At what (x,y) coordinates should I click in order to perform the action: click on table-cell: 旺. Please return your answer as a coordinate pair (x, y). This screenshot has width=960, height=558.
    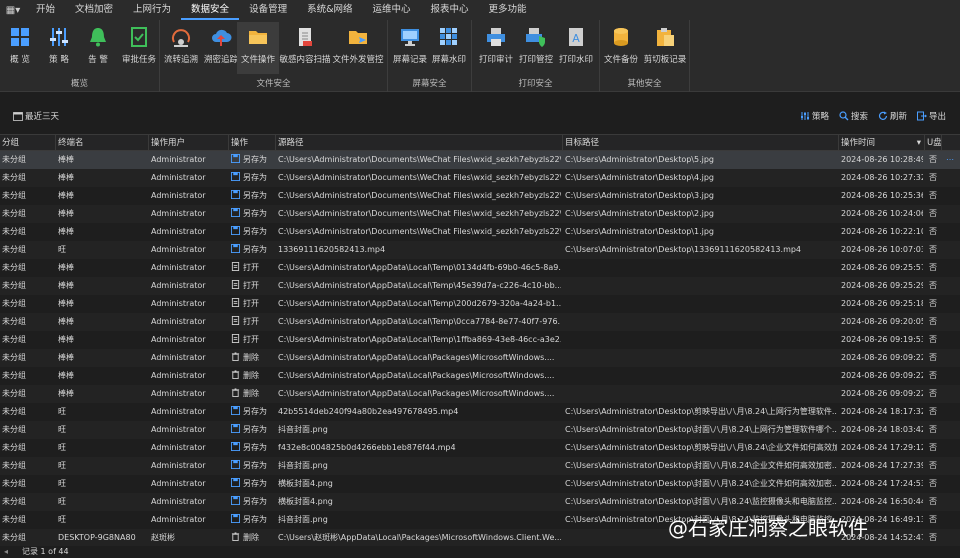
    Looking at the image, I should click on (62, 249).